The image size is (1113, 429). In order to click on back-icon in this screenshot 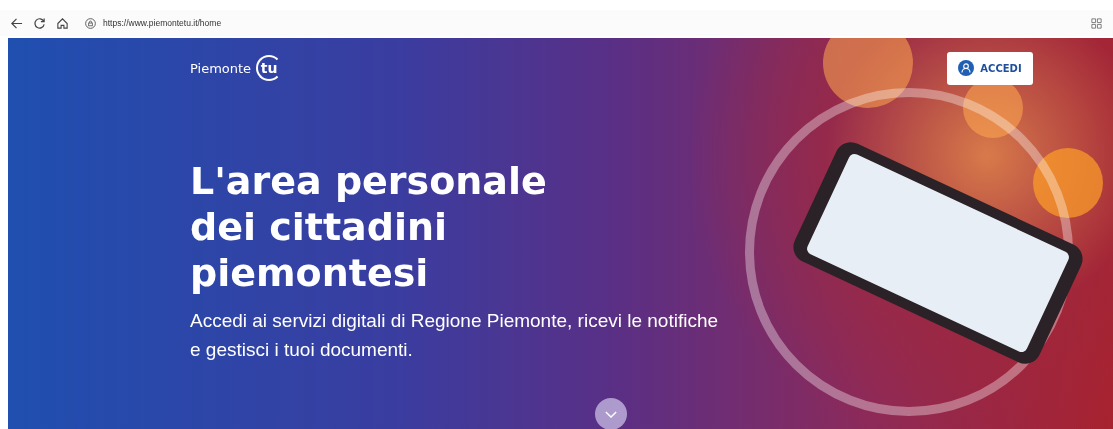, I will do `click(16, 23)`.